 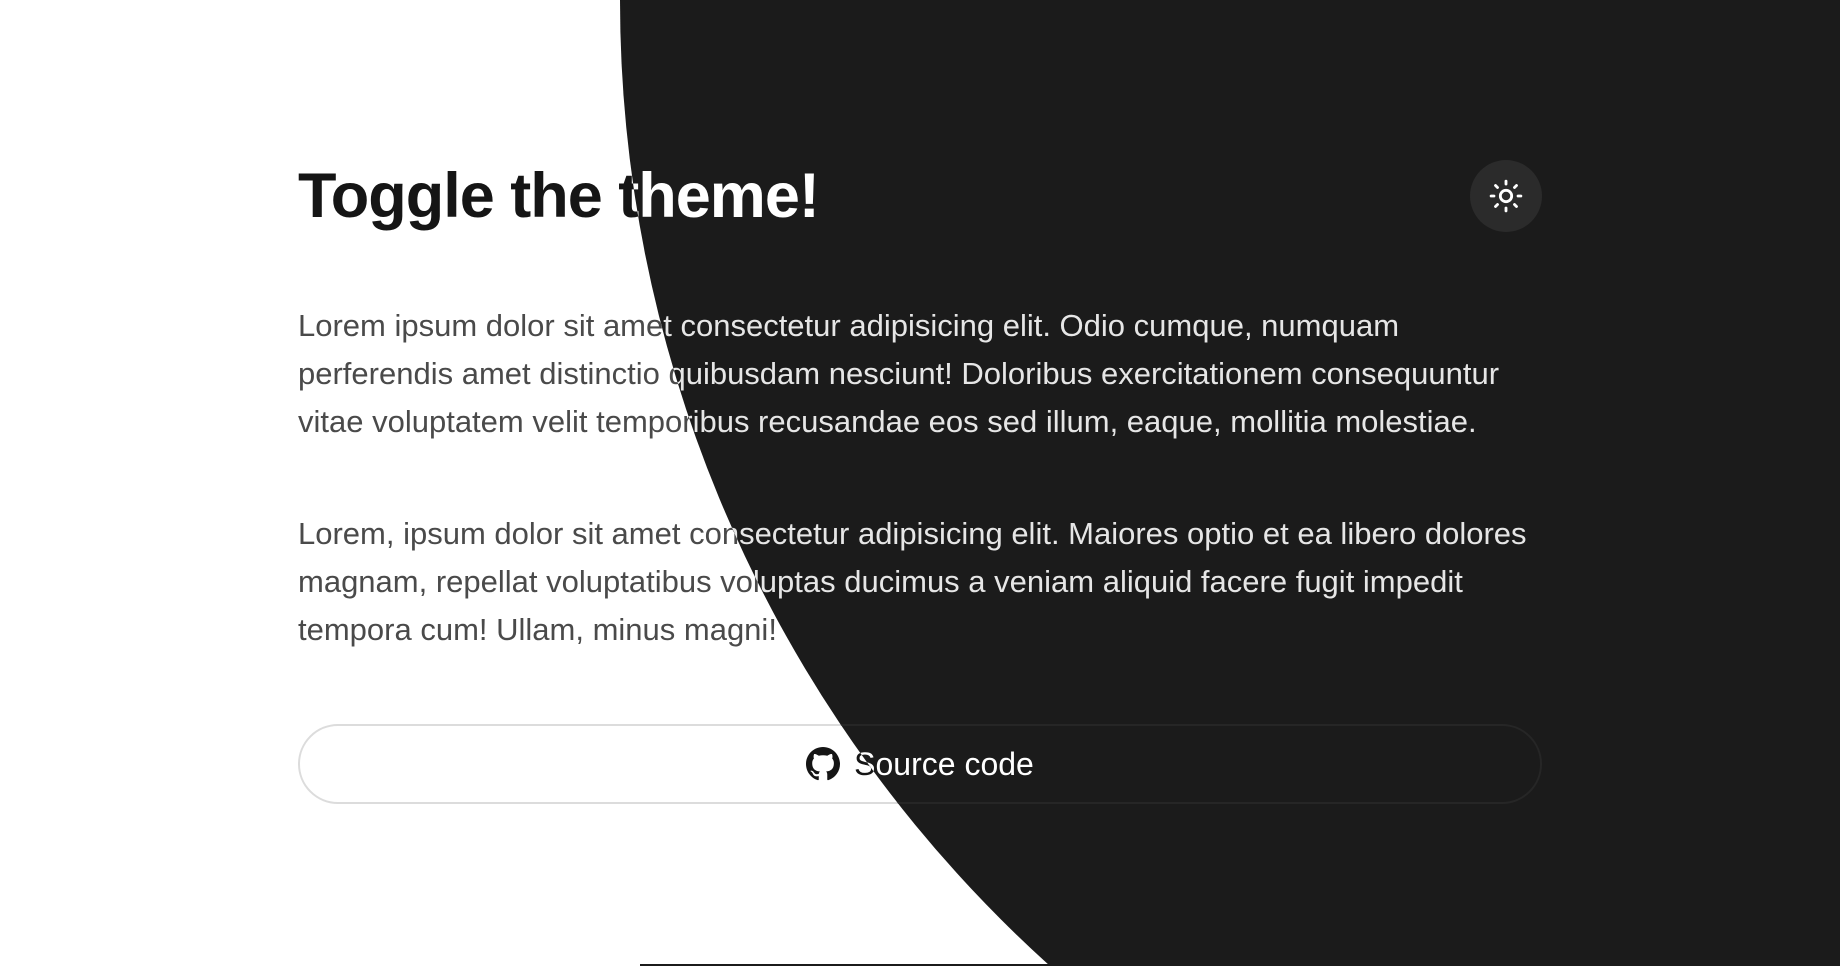 I want to click on sun-icon, so click(x=1506, y=196).